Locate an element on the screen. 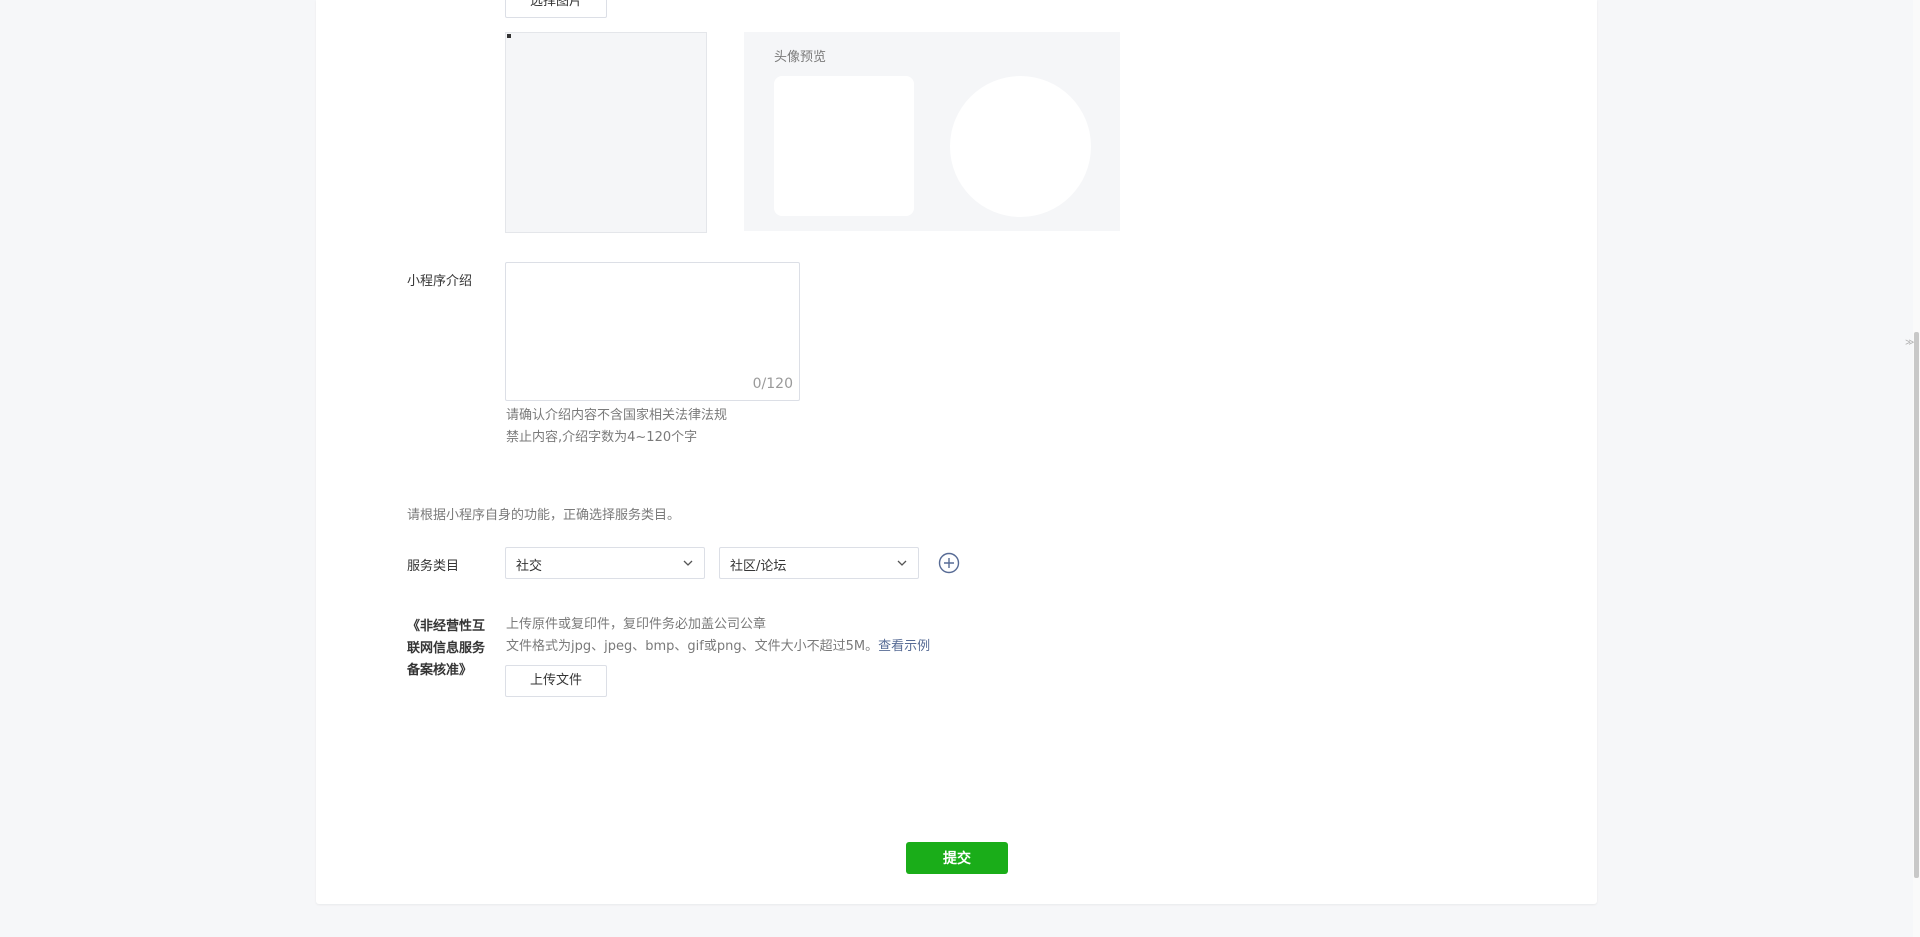 The height and width of the screenshot is (937, 1920). category-primary-value: 社交 is located at coordinates (529, 566).